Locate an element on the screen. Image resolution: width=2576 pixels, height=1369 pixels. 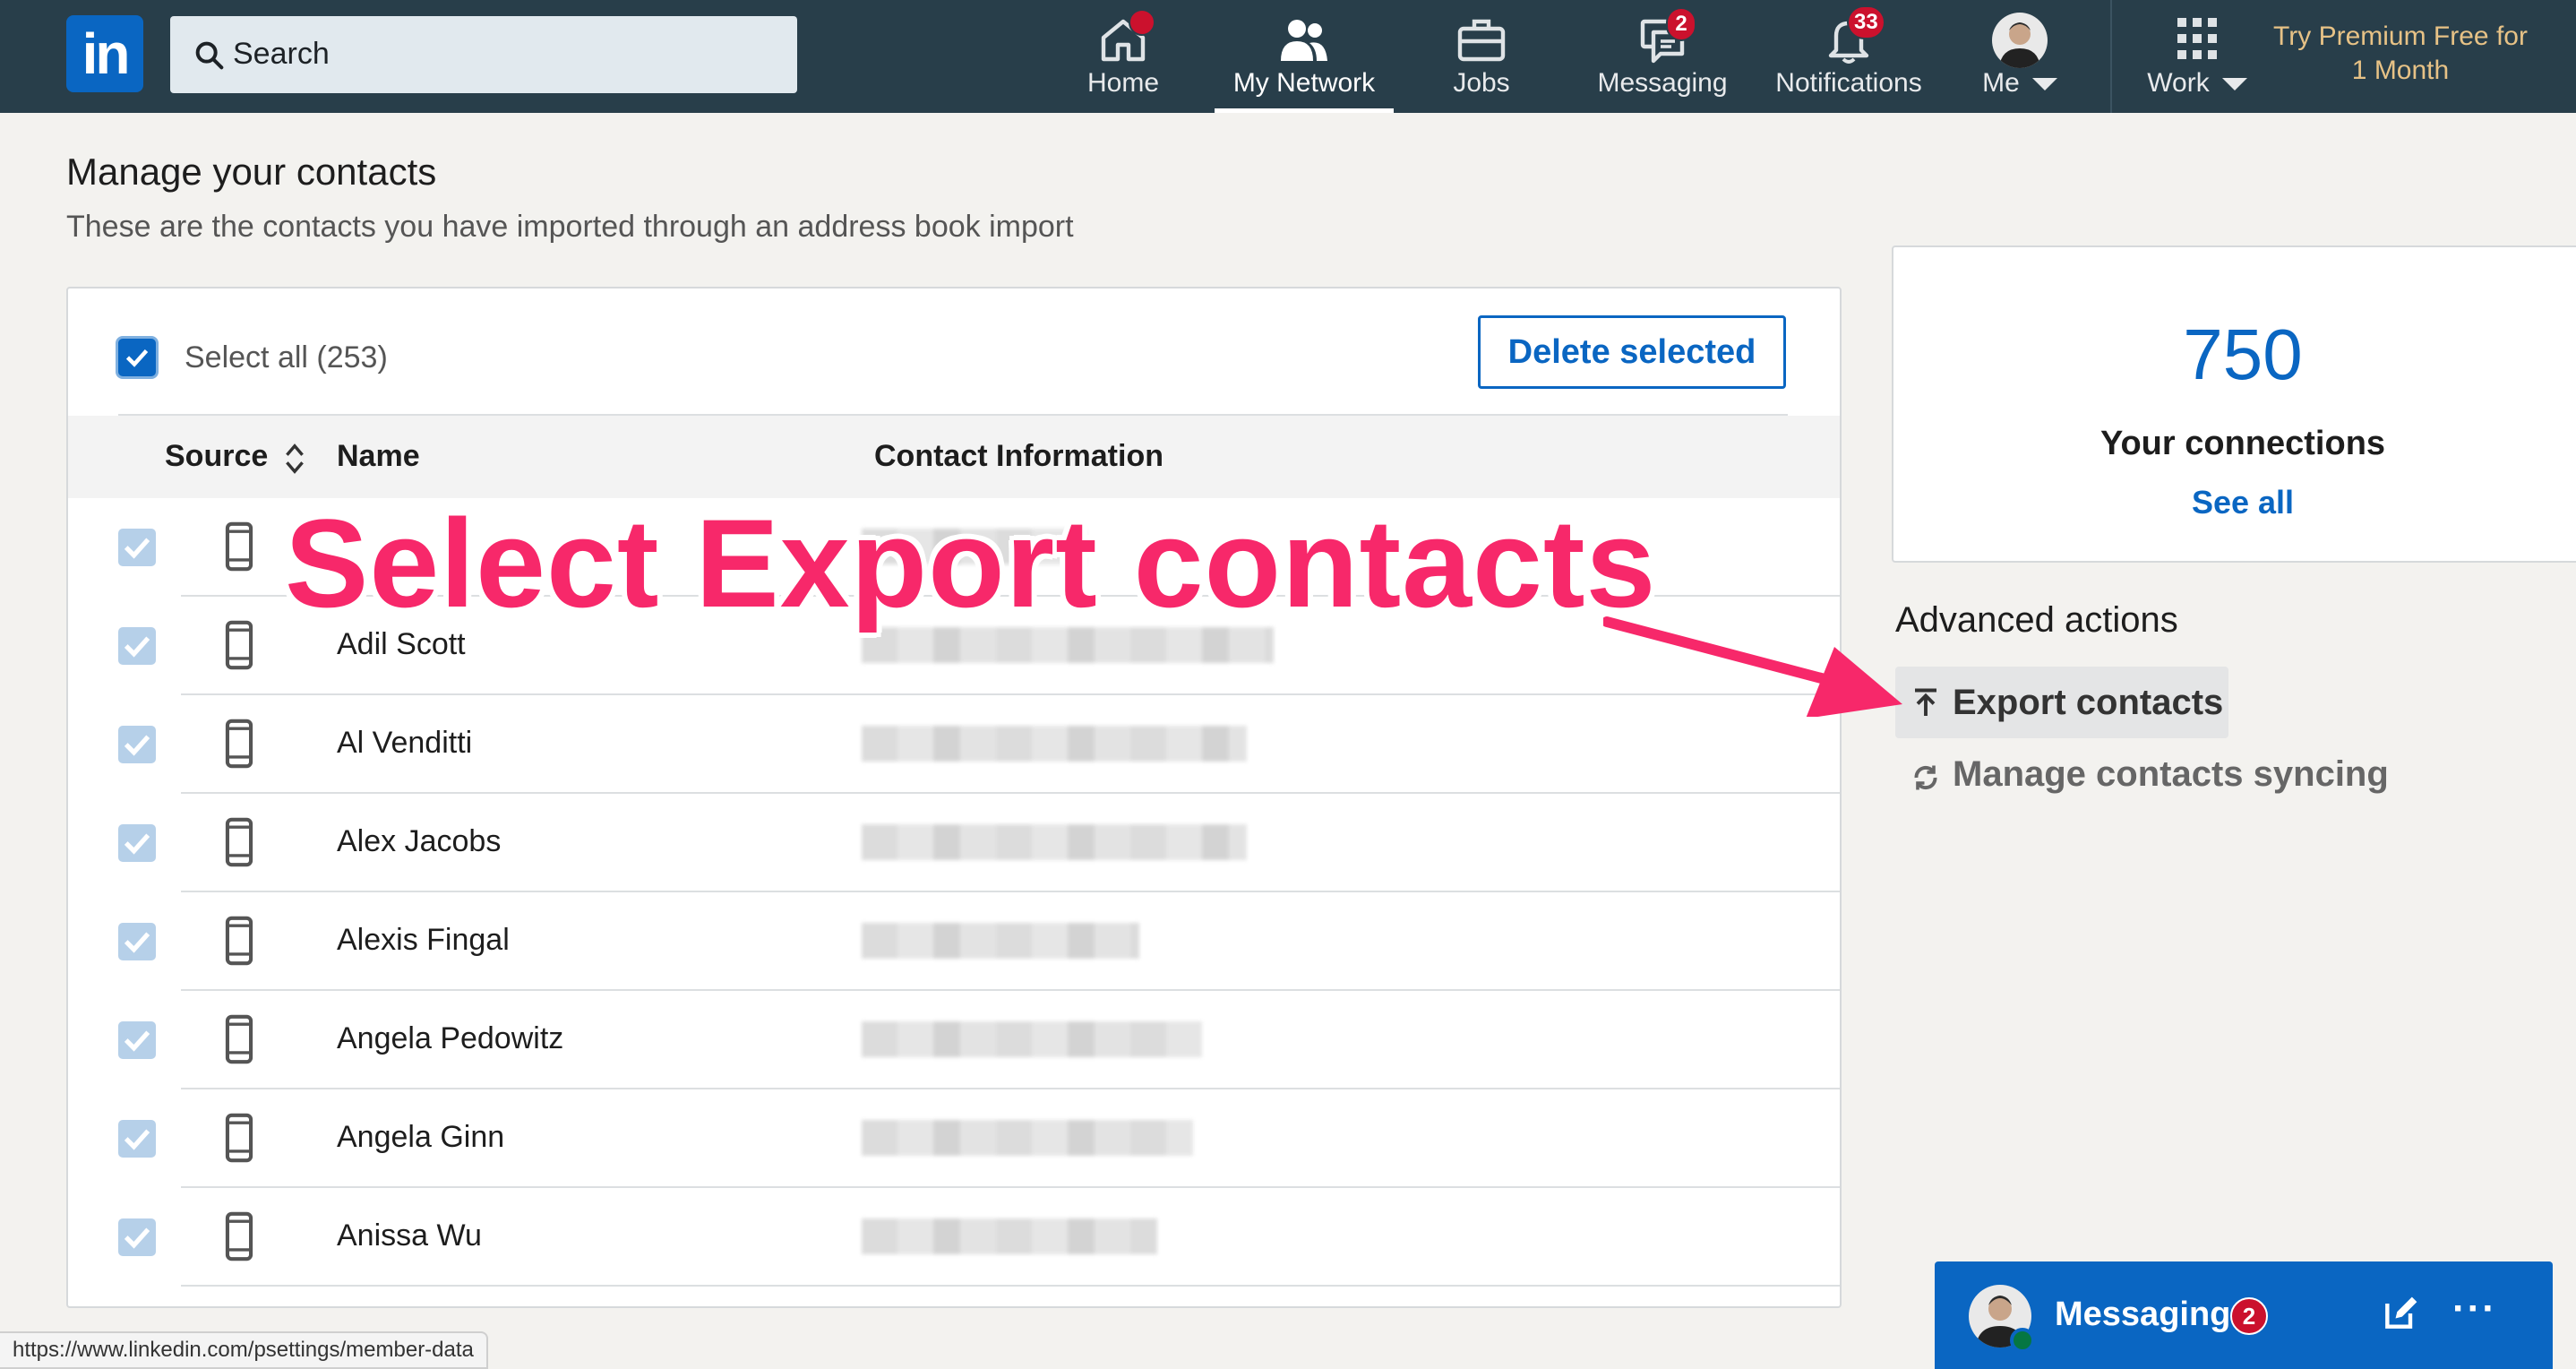
nav-me-label: Me is located at coordinates (2020, 83).